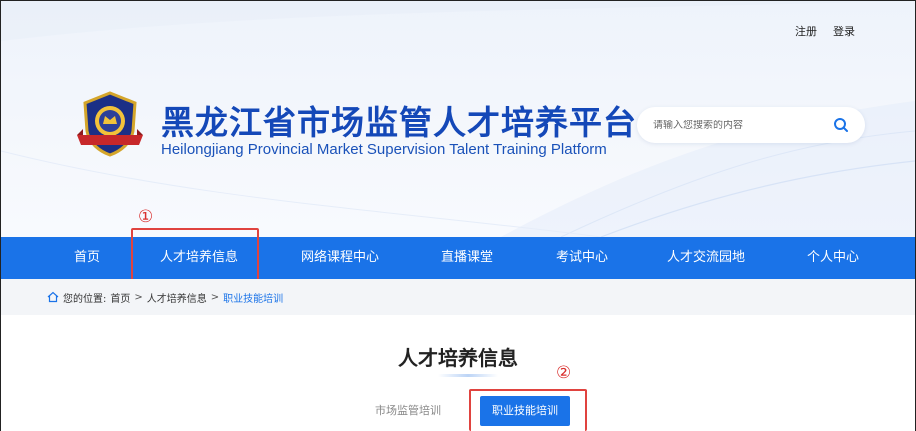 The width and height of the screenshot is (916, 431). What do you see at coordinates (120, 297) in the screenshot?
I see `breadcrumb-home: 首页` at bounding box center [120, 297].